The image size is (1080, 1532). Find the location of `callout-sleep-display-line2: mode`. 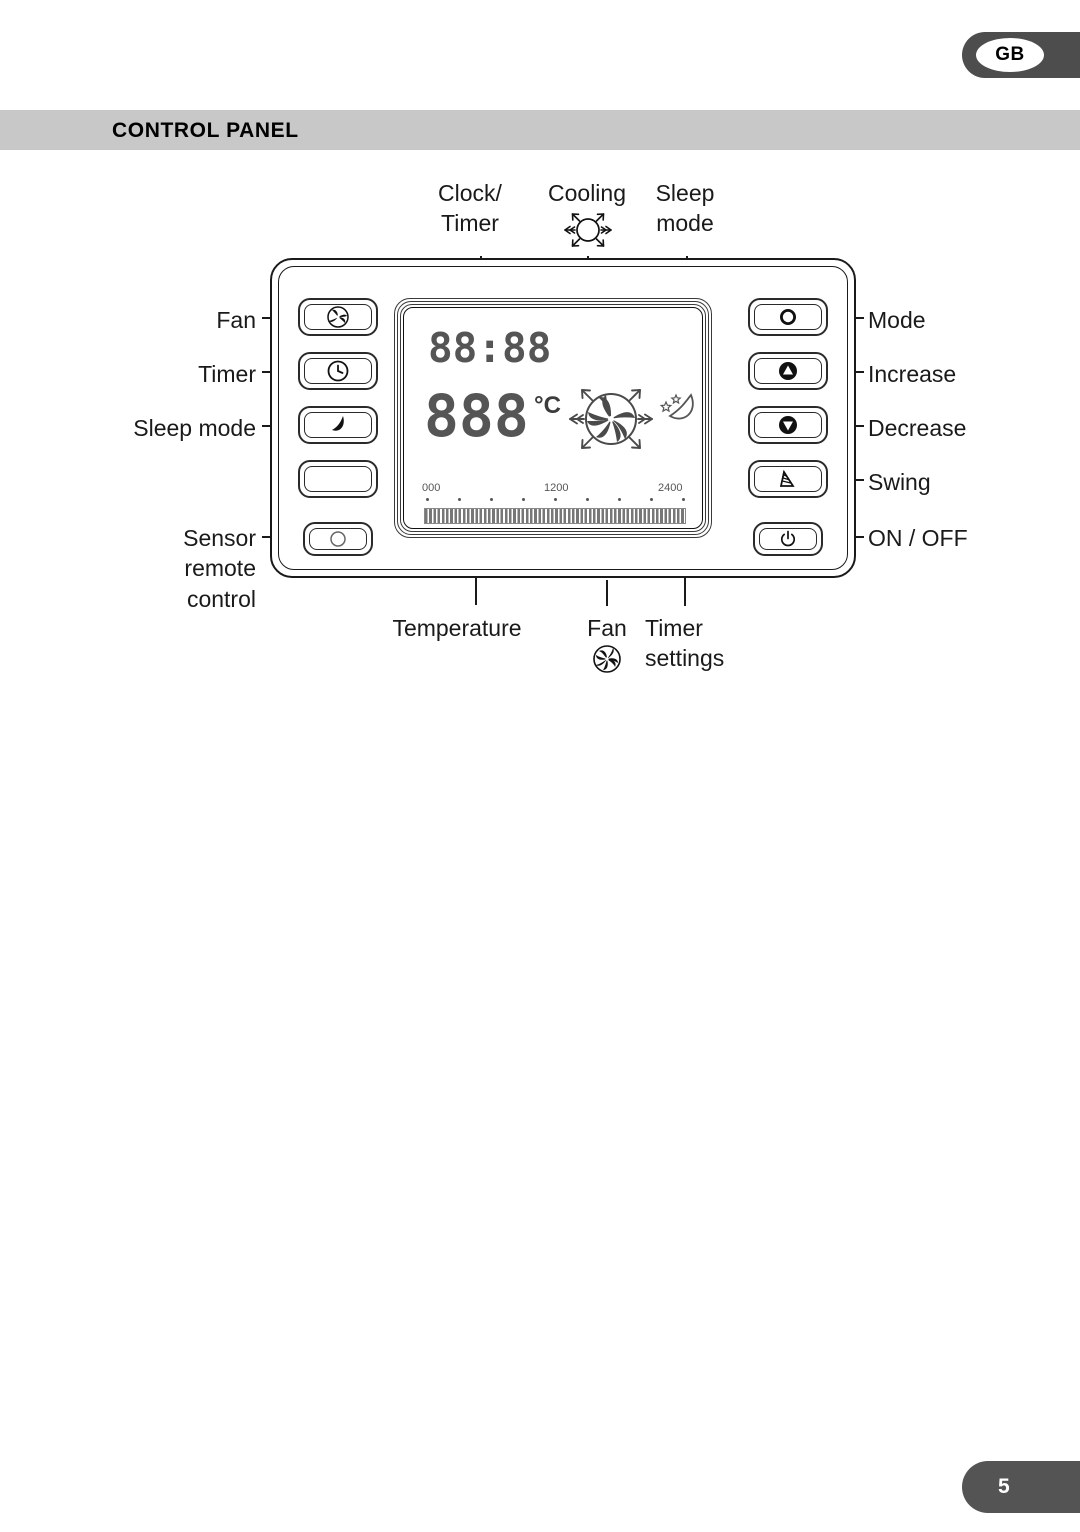

callout-sleep-display-line2: mode is located at coordinates (685, 223).